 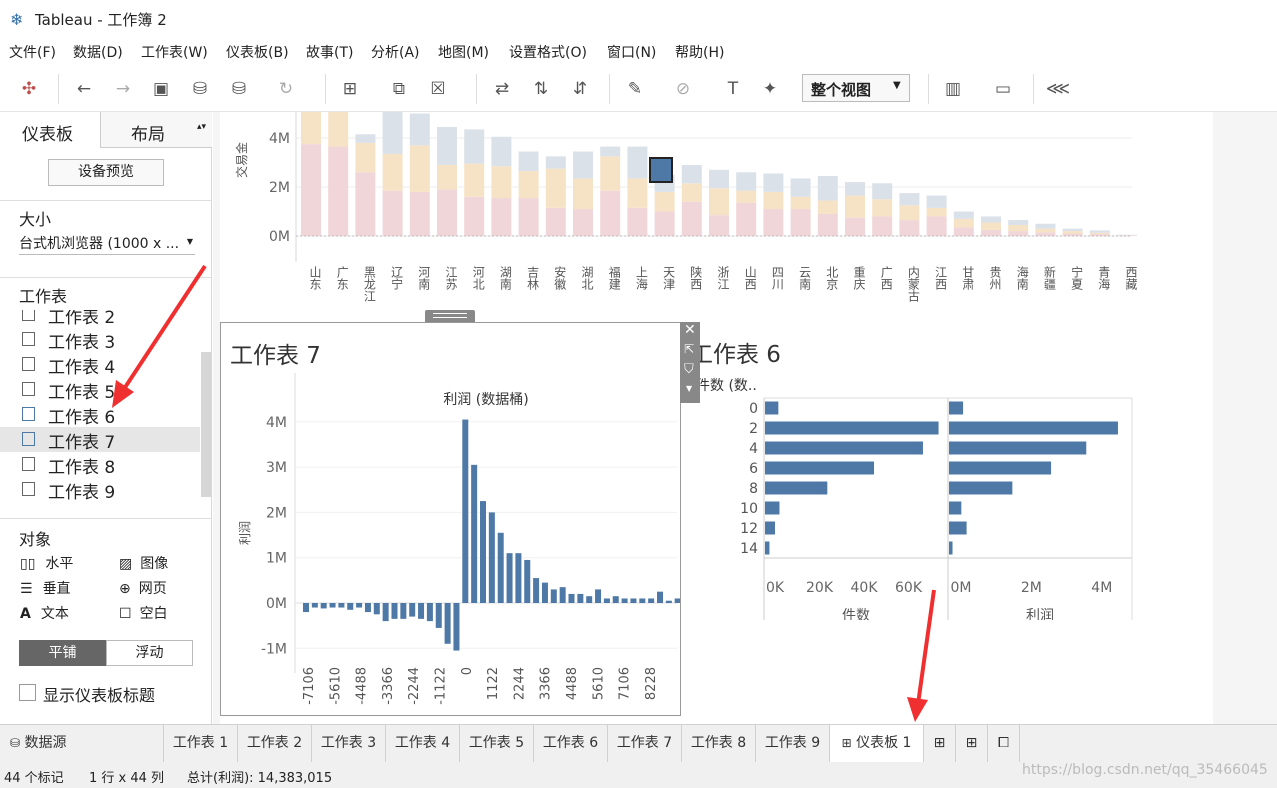 What do you see at coordinates (689, 349) in the screenshot?
I see `goto-sheet-icon: ⇱` at bounding box center [689, 349].